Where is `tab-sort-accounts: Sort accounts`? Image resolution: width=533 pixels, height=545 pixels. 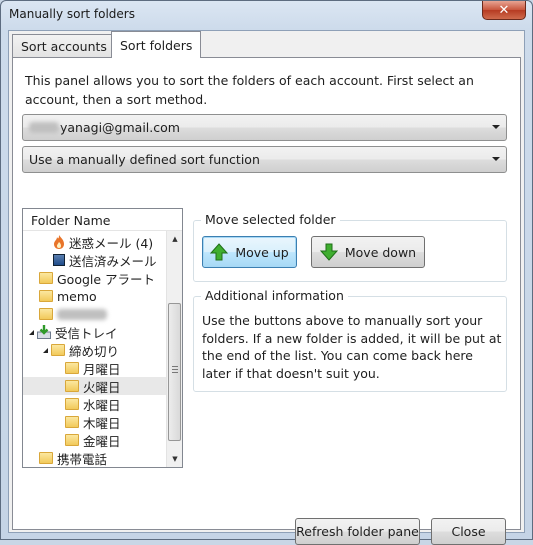
tab-sort-accounts: Sort accounts is located at coordinates (64, 45).